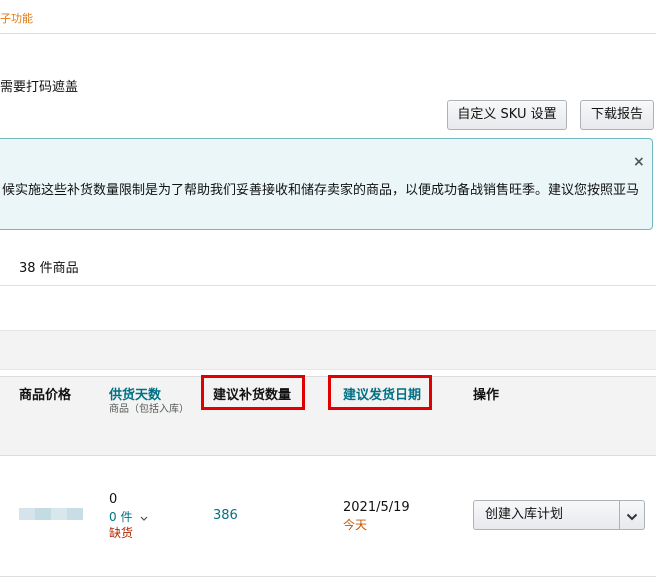 This screenshot has width=669, height=584. What do you see at coordinates (51, 514) in the screenshot?
I see `price-redacted` at bounding box center [51, 514].